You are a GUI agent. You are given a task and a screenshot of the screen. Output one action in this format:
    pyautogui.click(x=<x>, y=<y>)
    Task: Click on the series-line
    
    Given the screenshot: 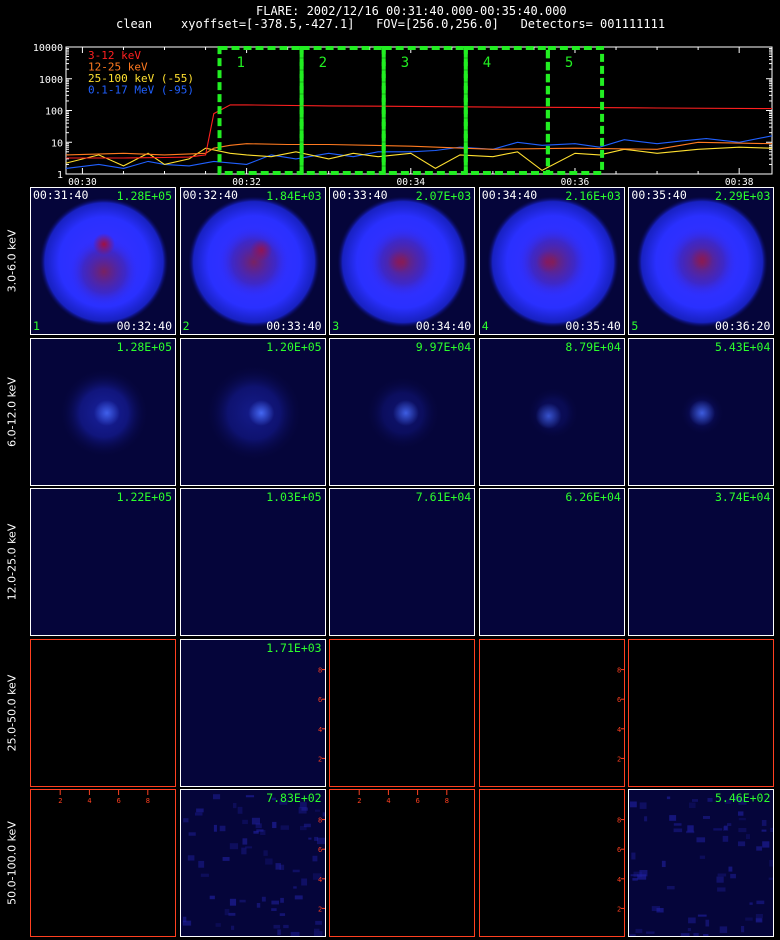 What is the action you would take?
    pyautogui.click(x=419, y=131)
    